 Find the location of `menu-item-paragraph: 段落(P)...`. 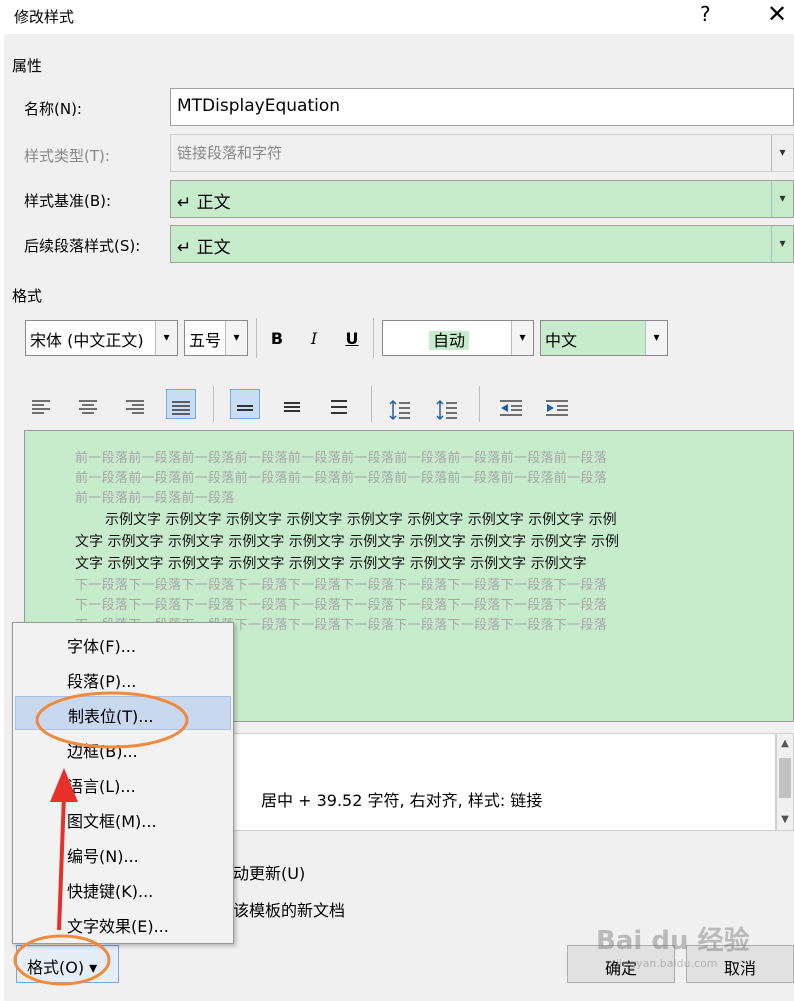

menu-item-paragraph: 段落(P)... is located at coordinates (123, 679).